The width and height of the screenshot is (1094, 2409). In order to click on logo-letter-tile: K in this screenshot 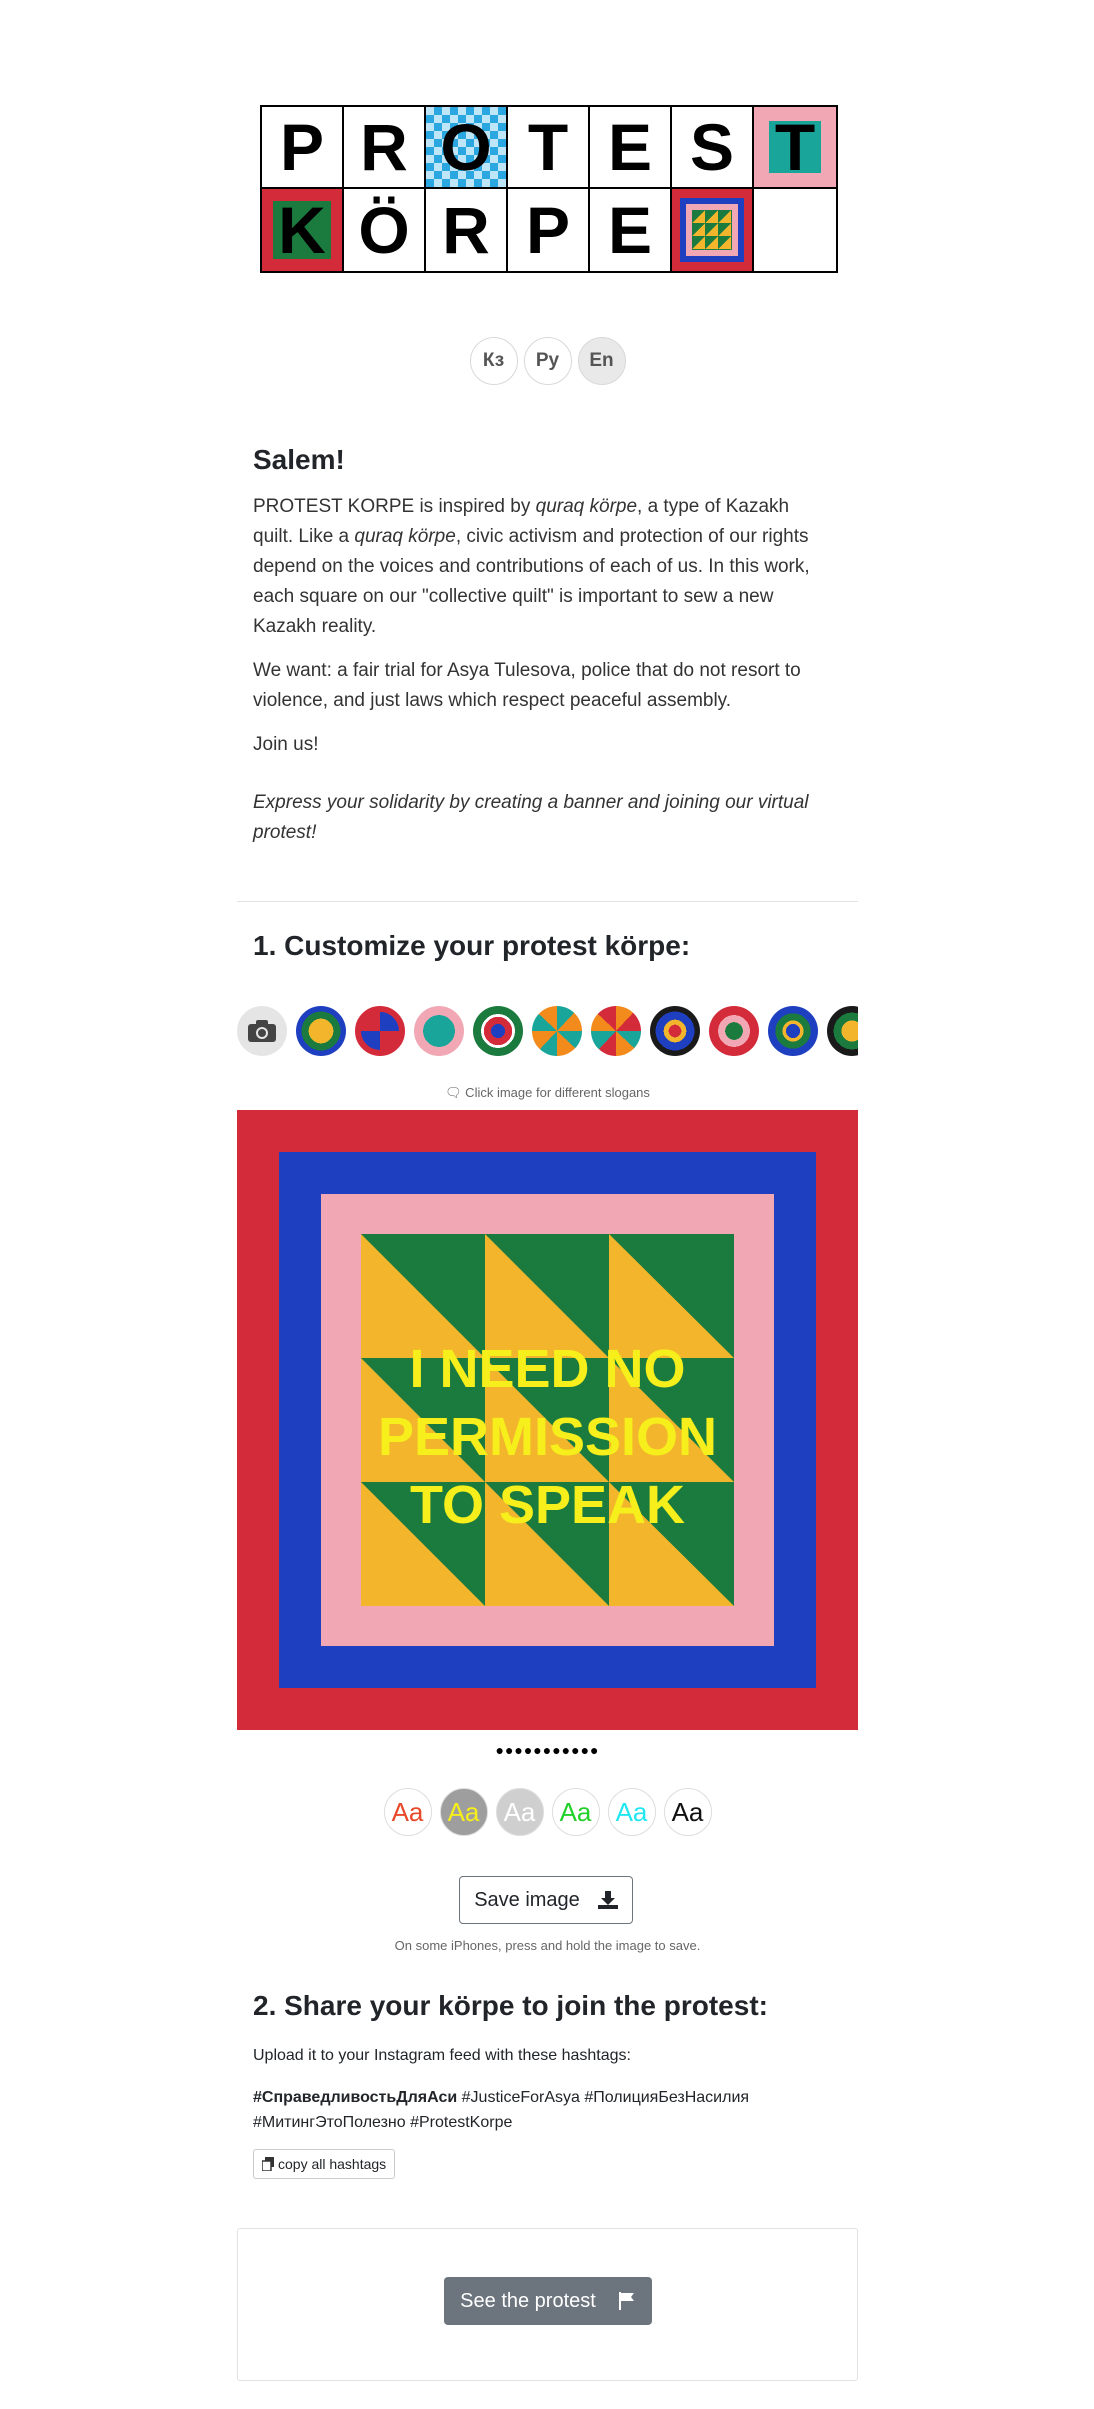, I will do `click(303, 230)`.